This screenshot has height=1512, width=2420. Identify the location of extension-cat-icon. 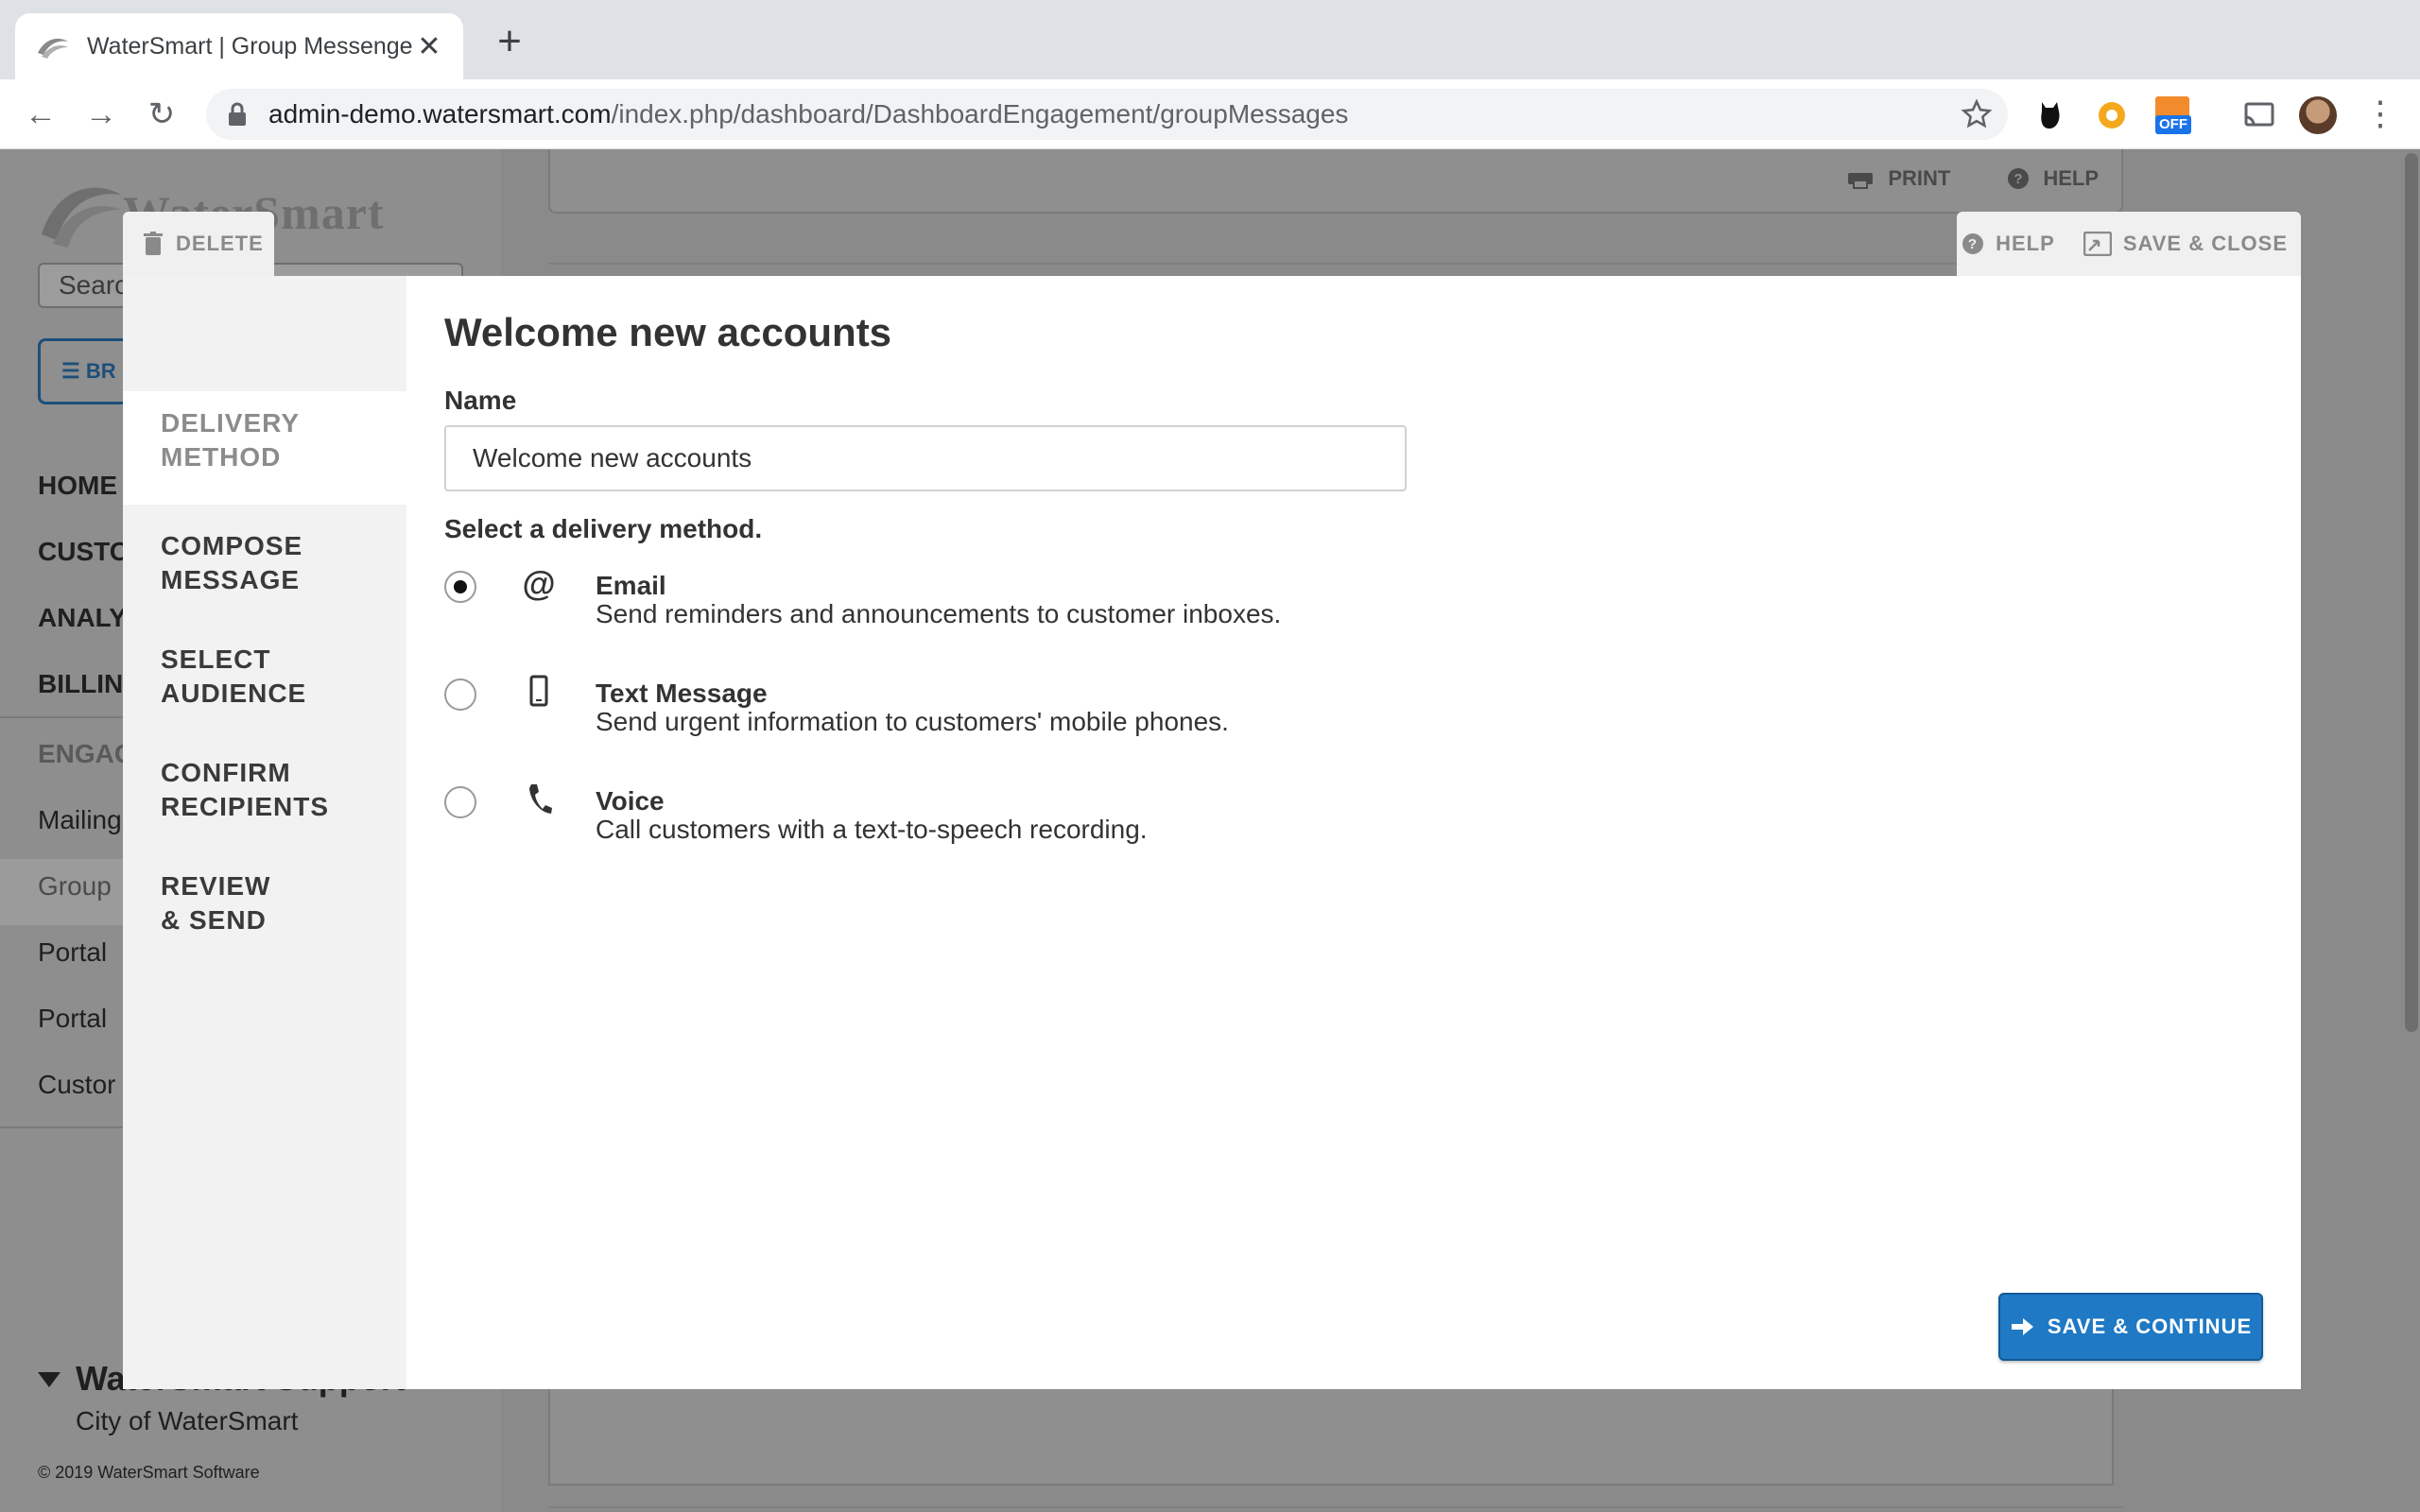
(2051, 115).